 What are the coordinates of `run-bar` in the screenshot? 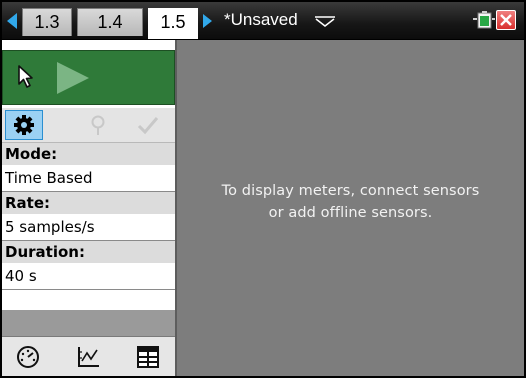 It's located at (88, 77).